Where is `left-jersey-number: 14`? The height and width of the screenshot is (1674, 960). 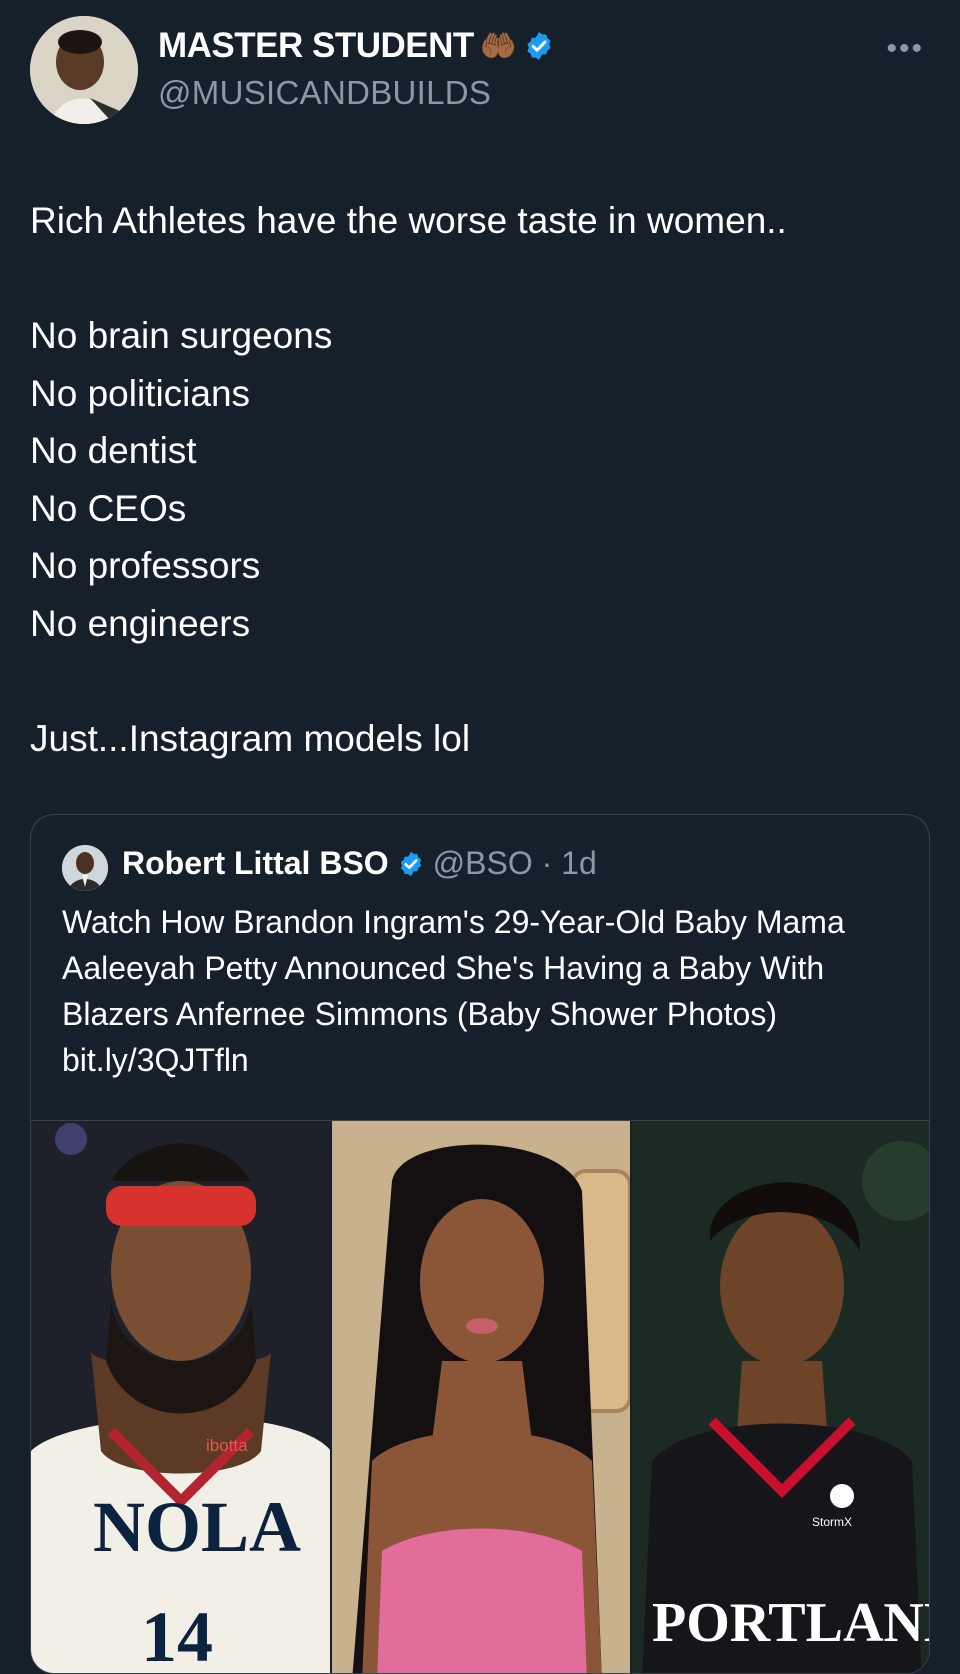 left-jersey-number: 14 is located at coordinates (177, 1635).